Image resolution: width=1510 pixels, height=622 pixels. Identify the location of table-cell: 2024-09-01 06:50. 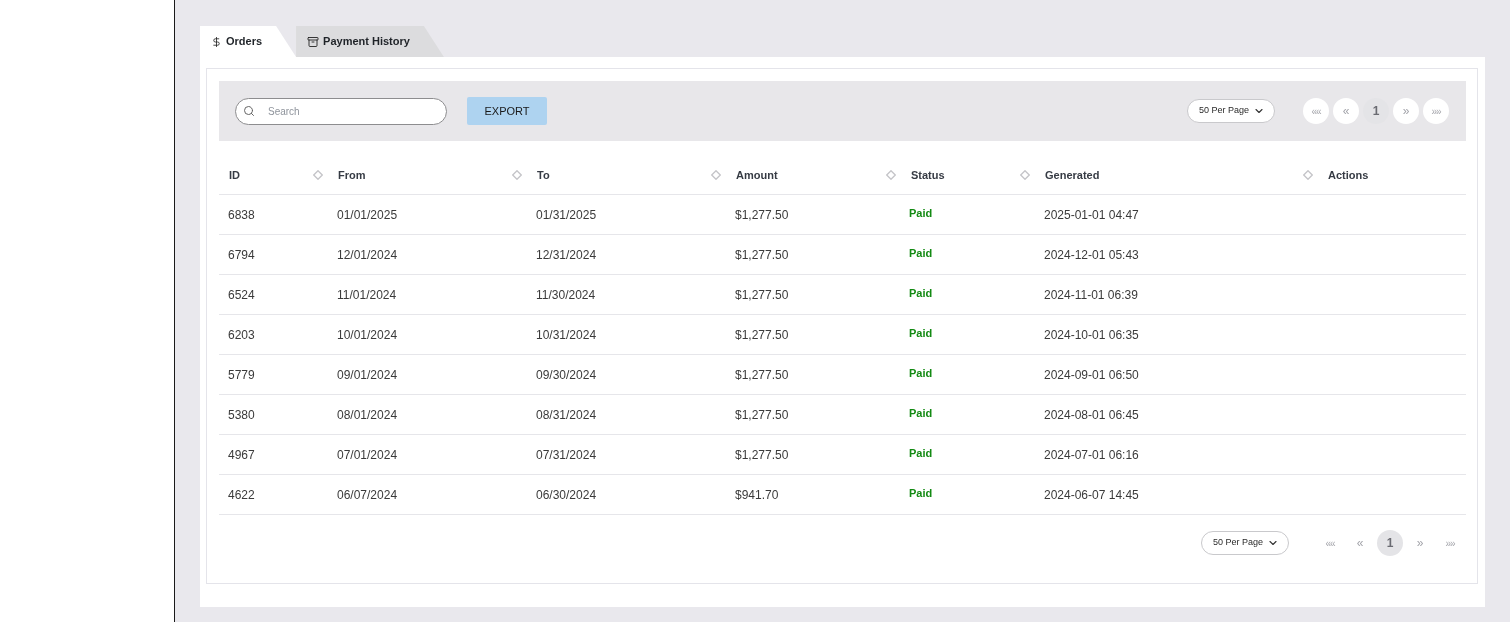
(1091, 374).